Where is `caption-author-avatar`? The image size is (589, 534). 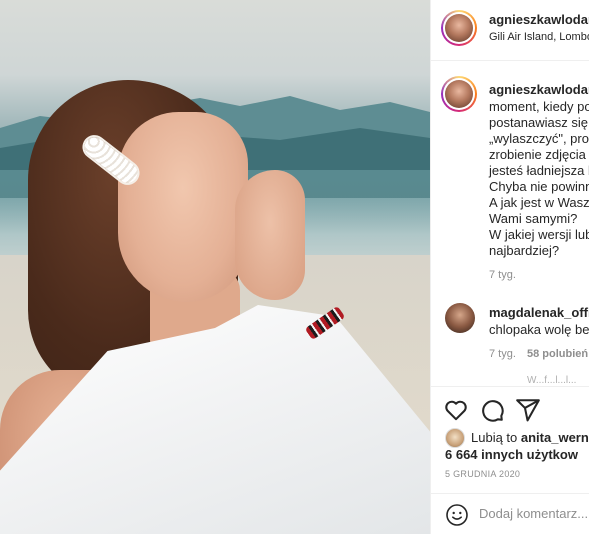 caption-author-avatar is located at coordinates (459, 94).